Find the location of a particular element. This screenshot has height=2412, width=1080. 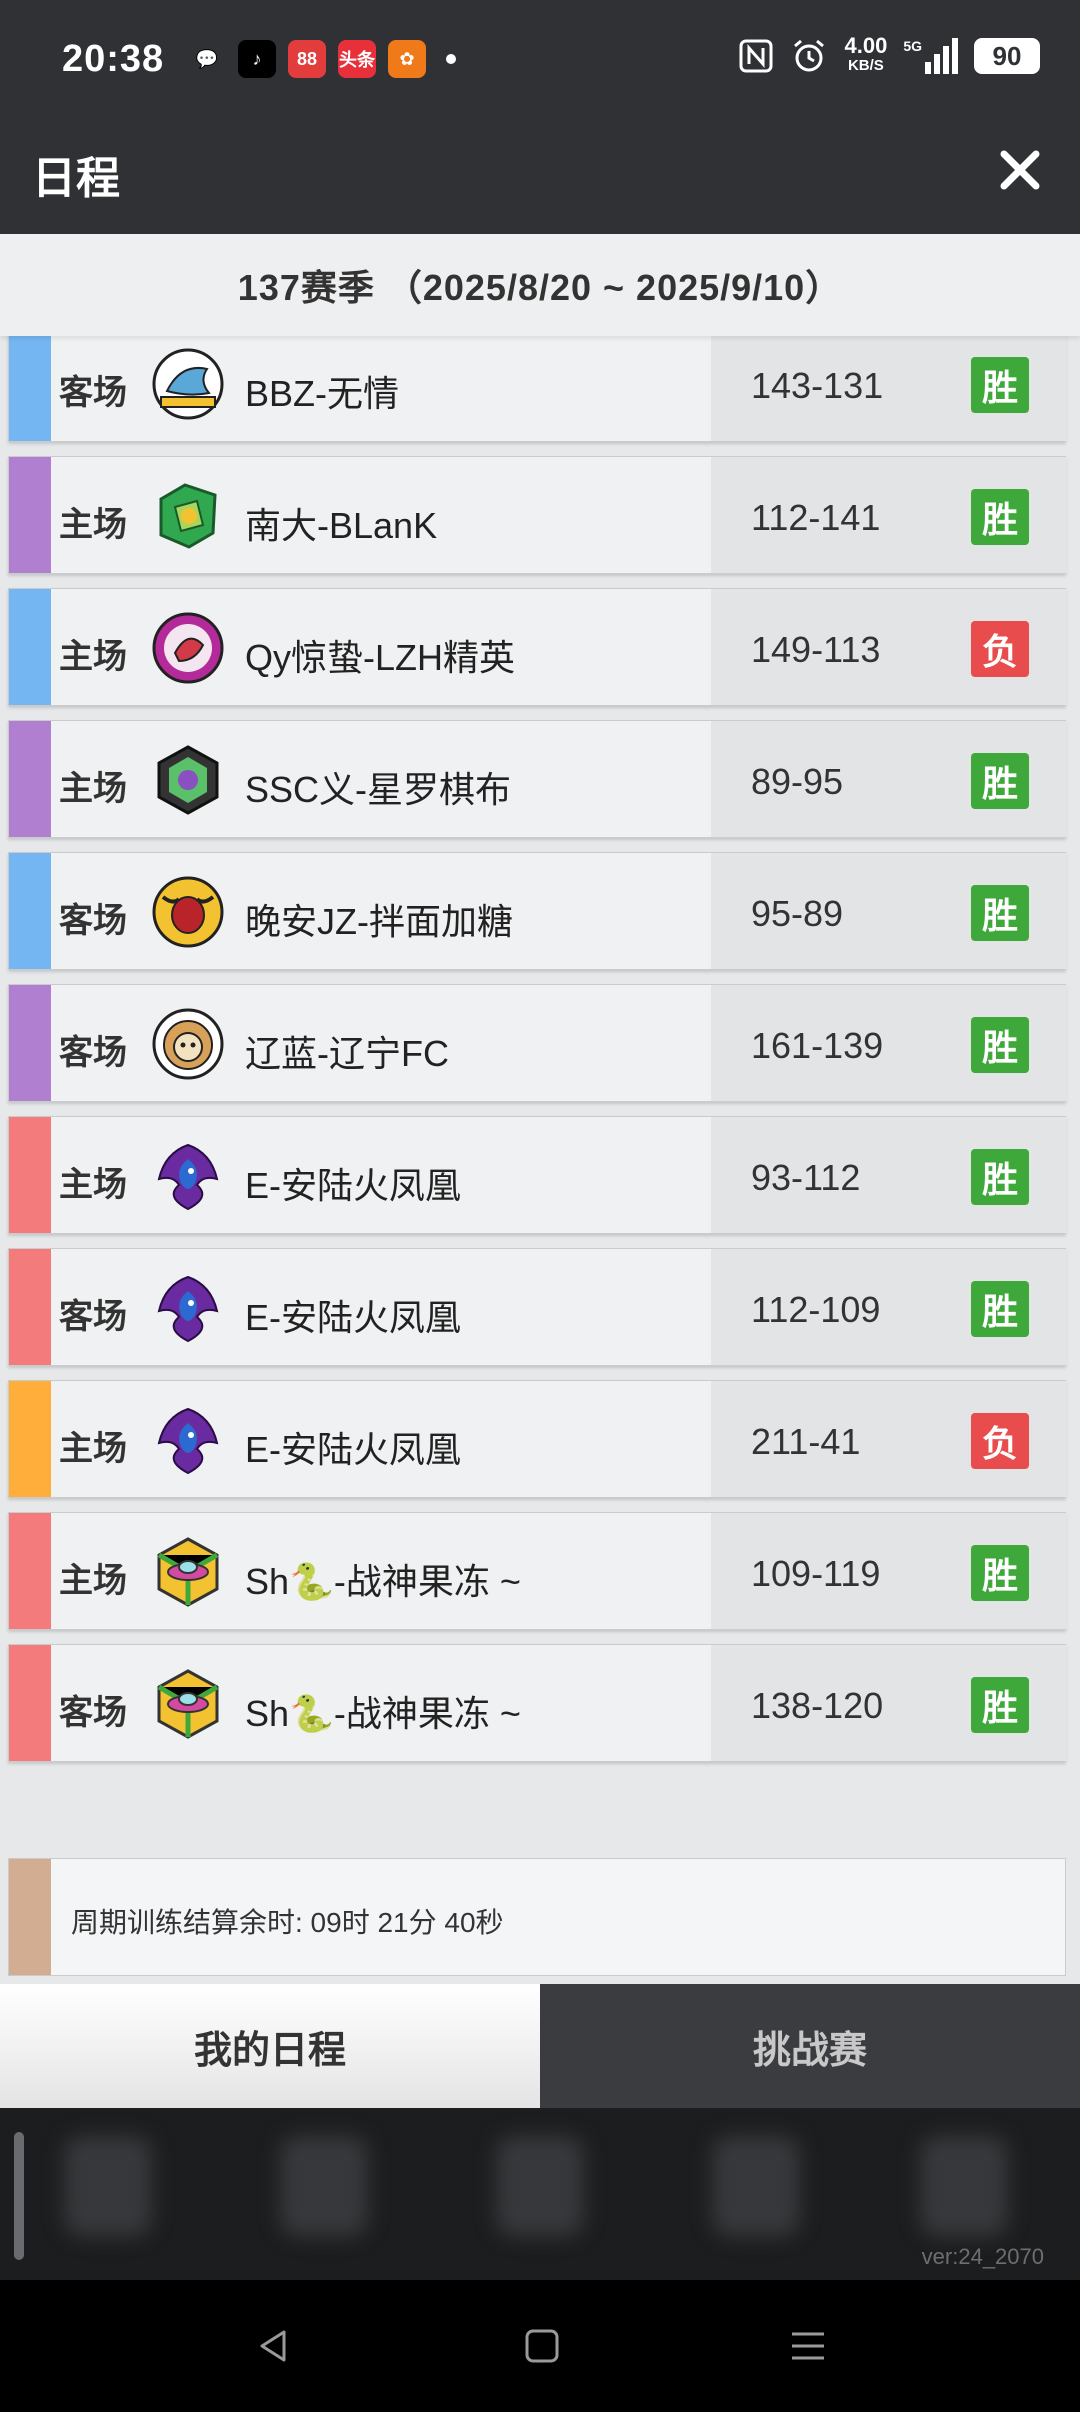

season-header: 137赛季 （2025/8/20 ~ 2025/9/10） is located at coordinates (540, 285).